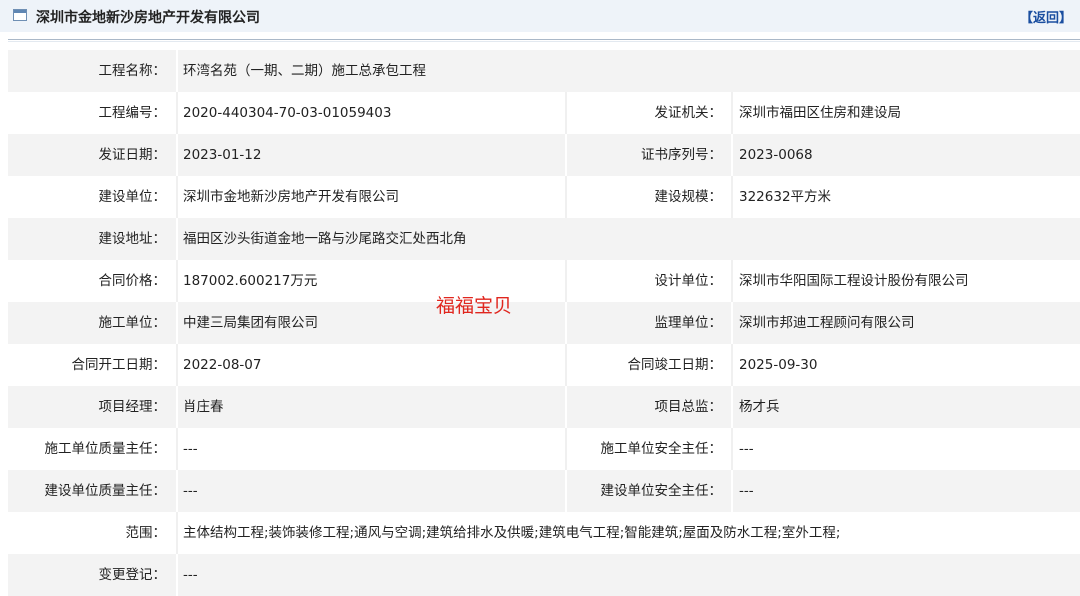 The image size is (1080, 596). I want to click on developer-quality-label: 建设单位质量主任：, so click(105, 491).